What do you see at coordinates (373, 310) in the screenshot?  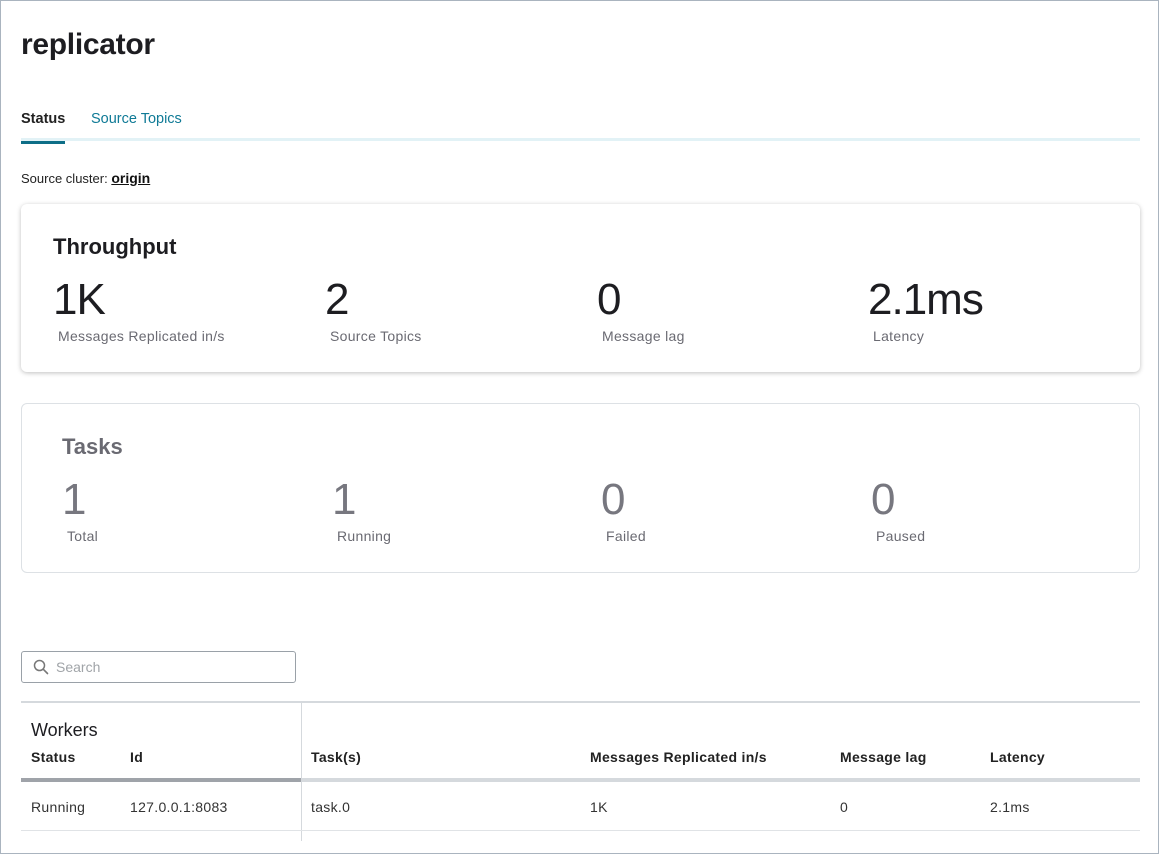 I see `stat-source-topics: 2 Source Topics` at bounding box center [373, 310].